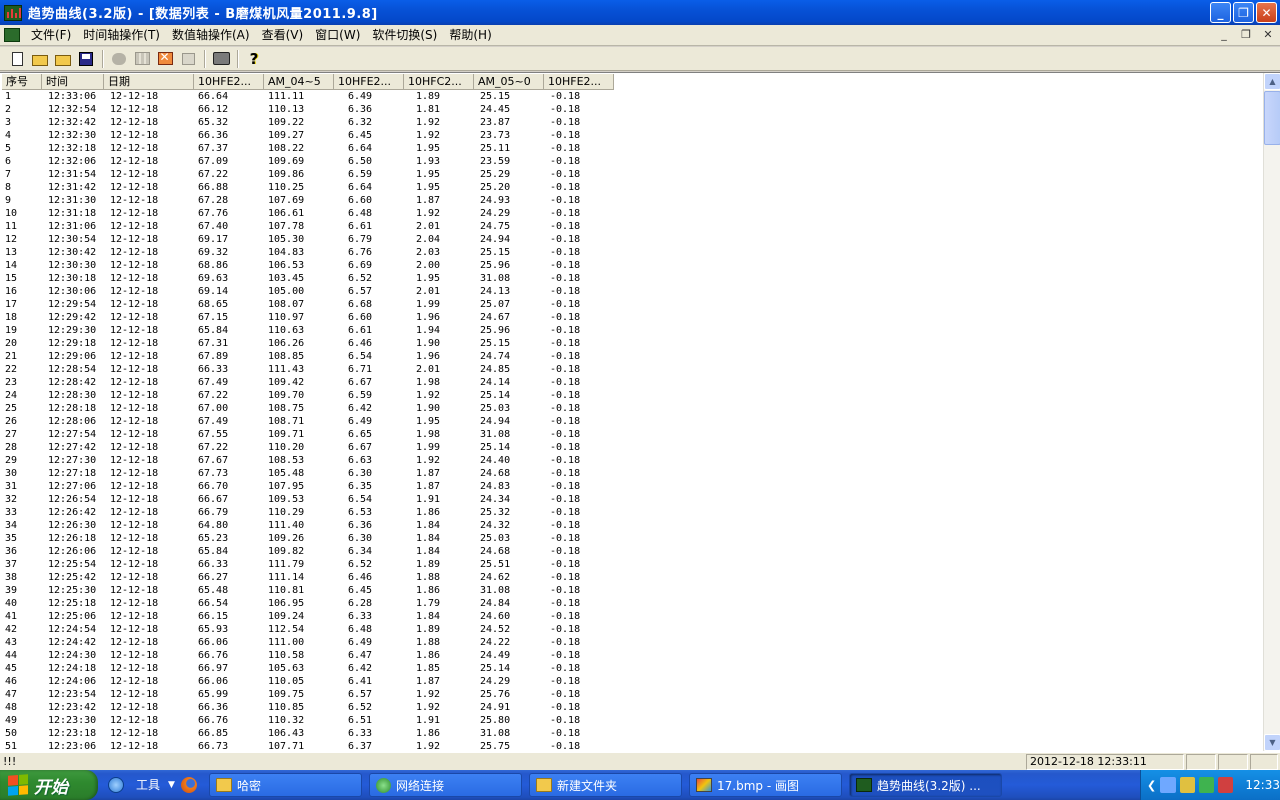 The image size is (1280, 800). Describe the element at coordinates (1224, 35) in the screenshot. I see `mdi-minimize-button: _` at that location.